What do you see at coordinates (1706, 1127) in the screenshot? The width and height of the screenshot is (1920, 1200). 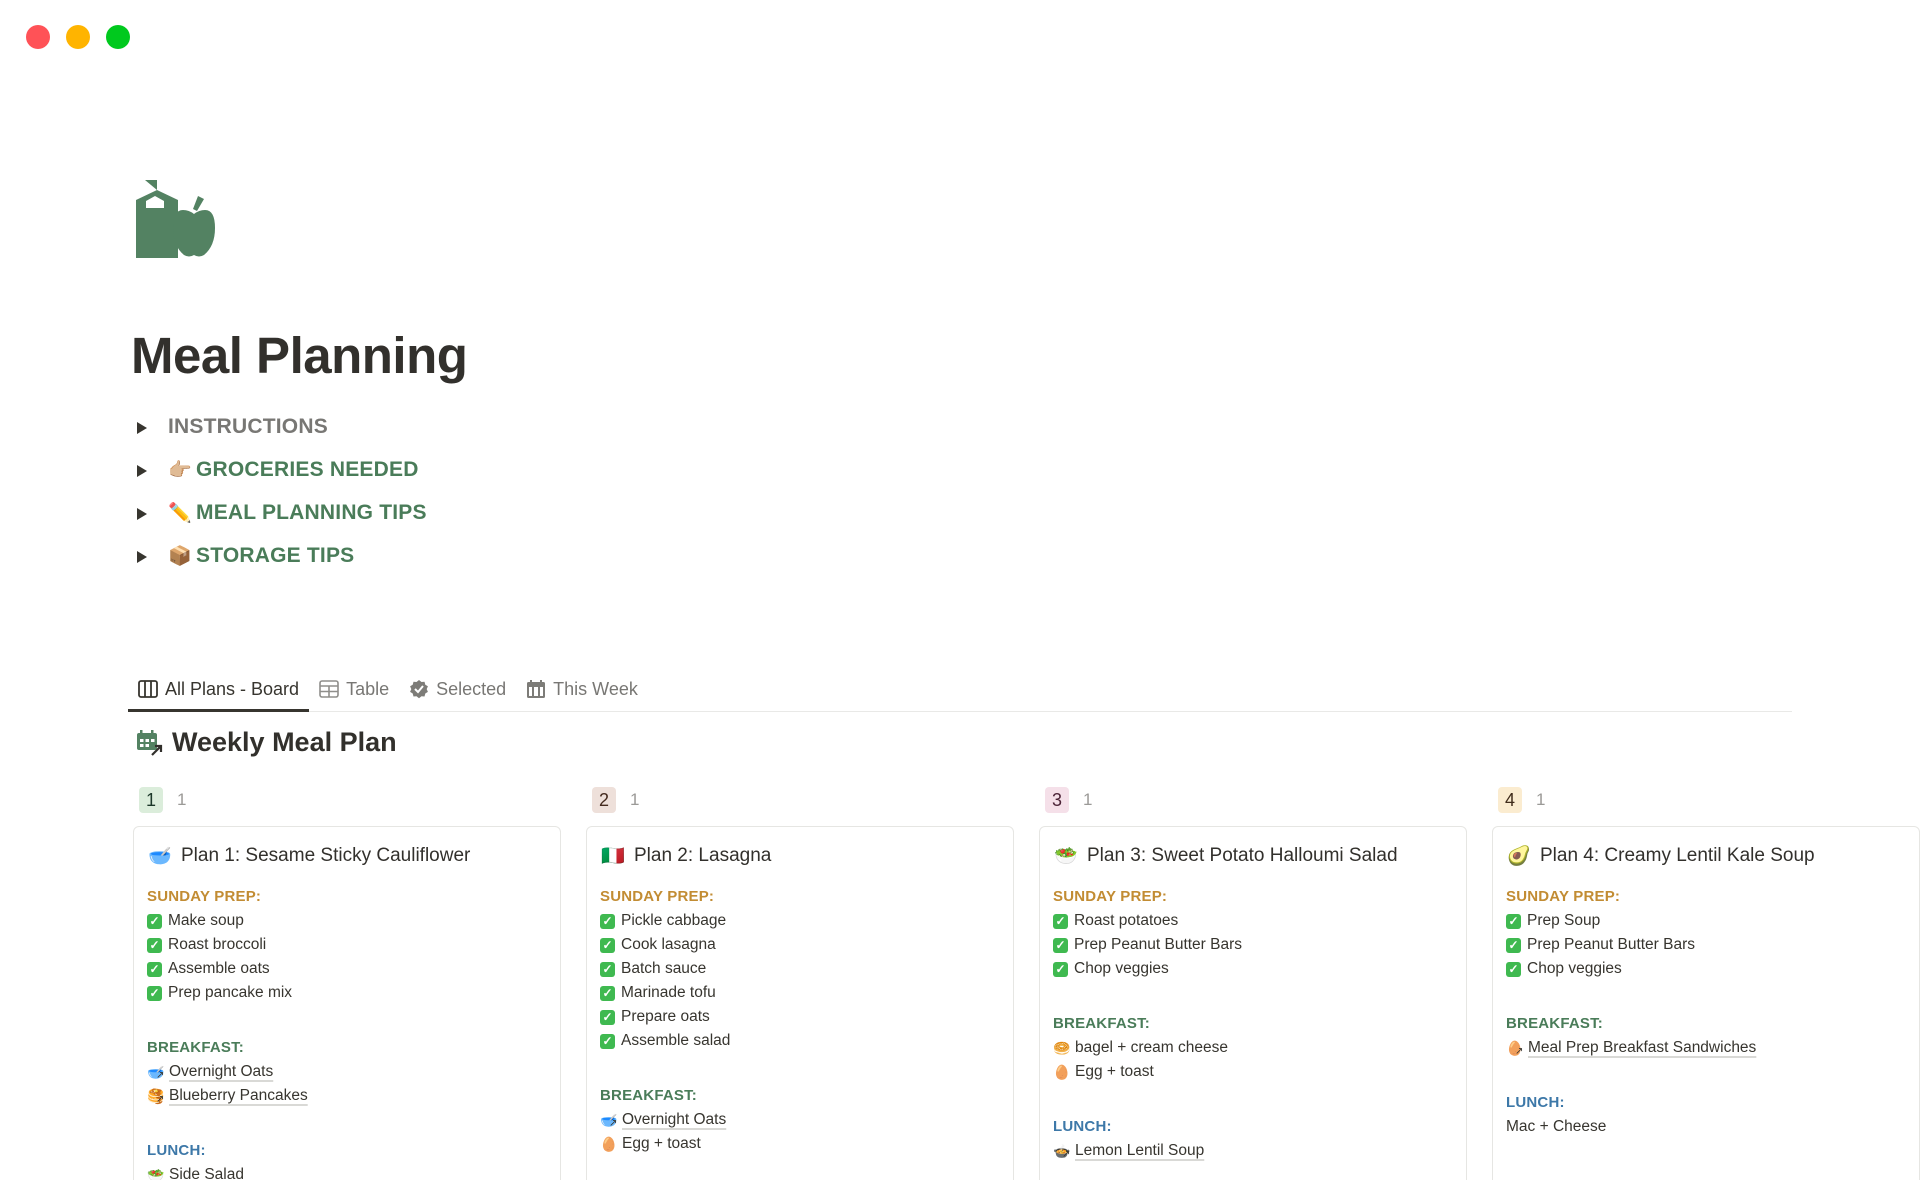 I see `lunch-item: Mac + Cheese` at bounding box center [1706, 1127].